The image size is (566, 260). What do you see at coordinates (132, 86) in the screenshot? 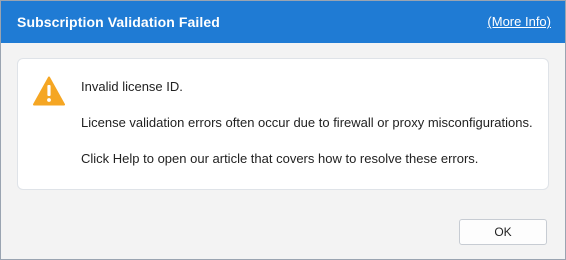
I see `error-message: Invalid license ID.` at bounding box center [132, 86].